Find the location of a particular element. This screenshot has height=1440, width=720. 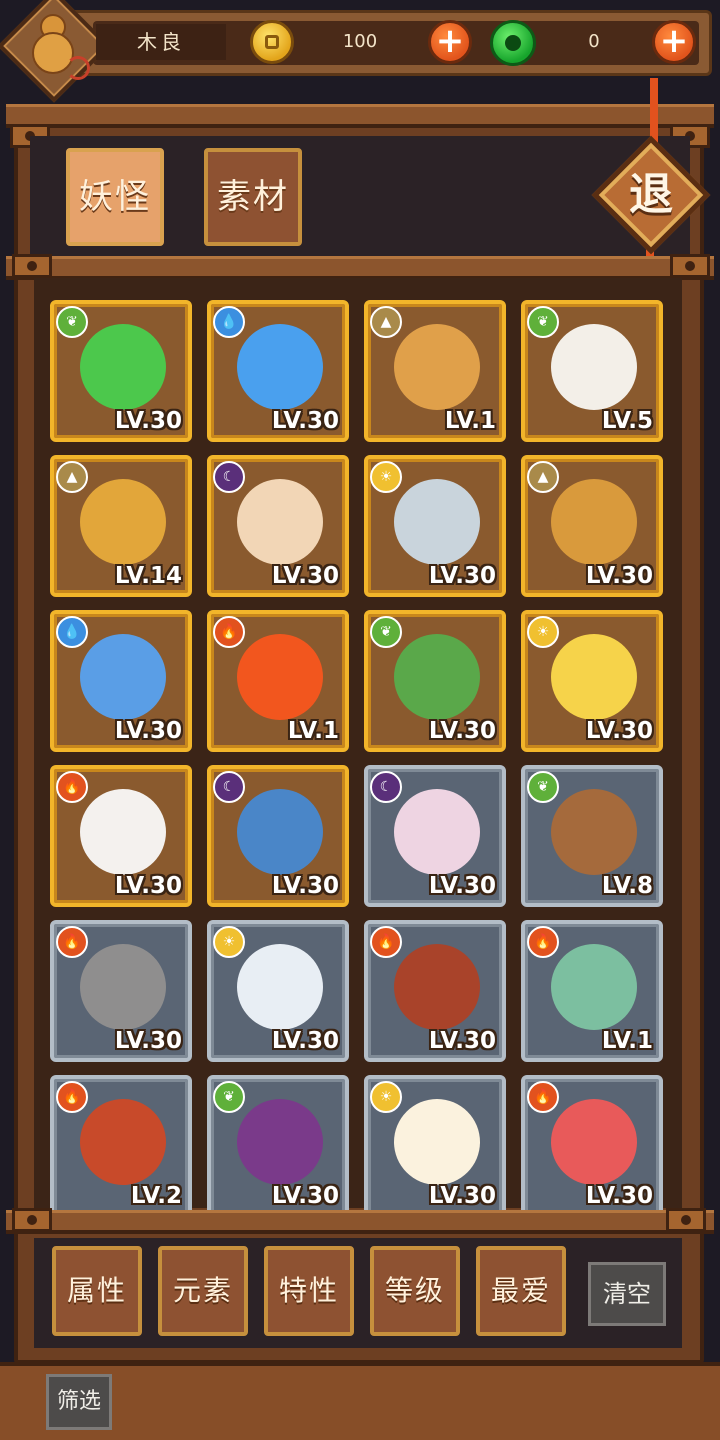

tab-materials: 素材 is located at coordinates (253, 197).